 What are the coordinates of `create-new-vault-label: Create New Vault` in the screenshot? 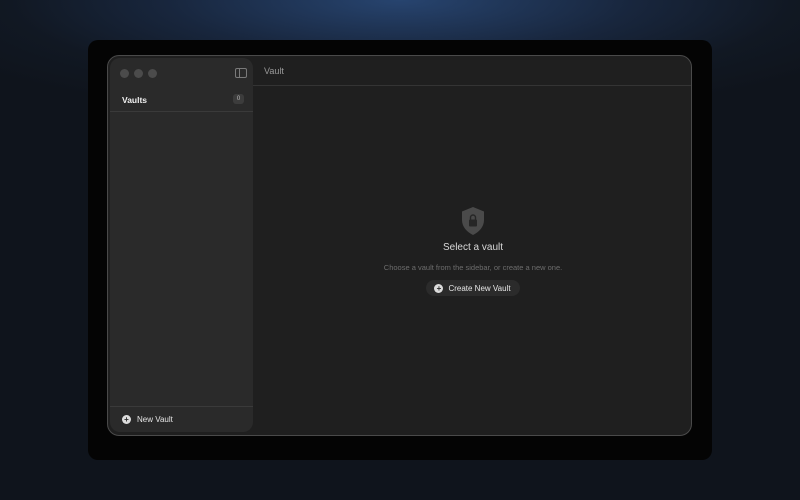 It's located at (479, 288).